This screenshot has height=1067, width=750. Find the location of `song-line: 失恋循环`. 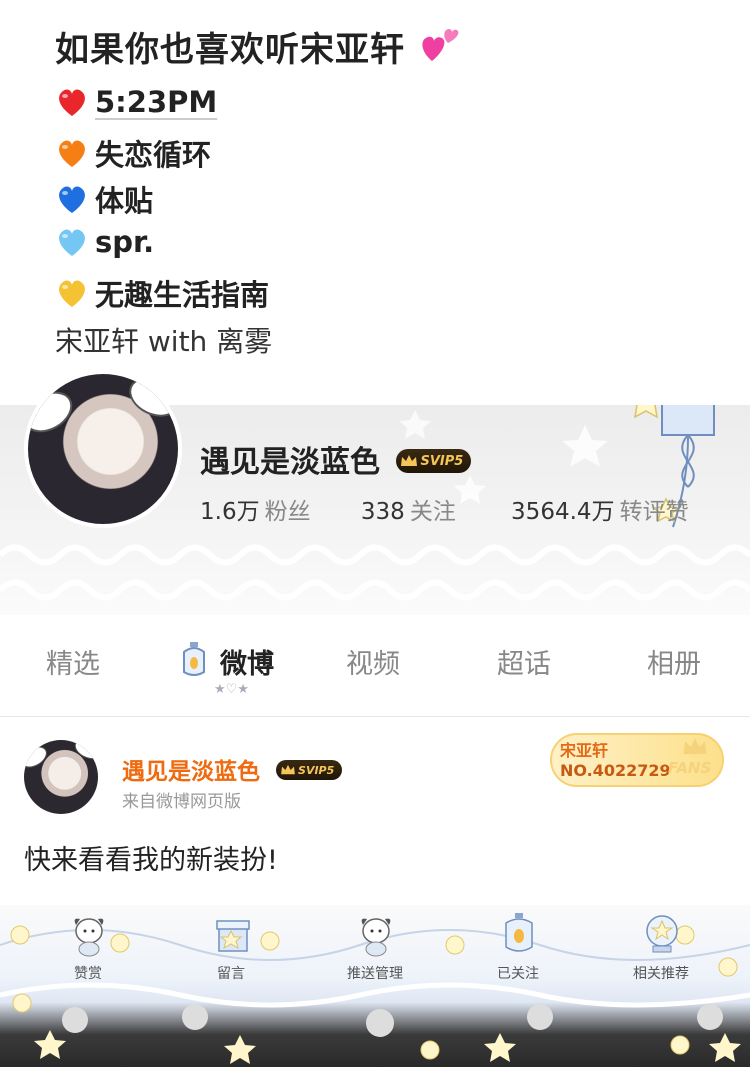

song-line: 失恋循环 is located at coordinates (133, 153).